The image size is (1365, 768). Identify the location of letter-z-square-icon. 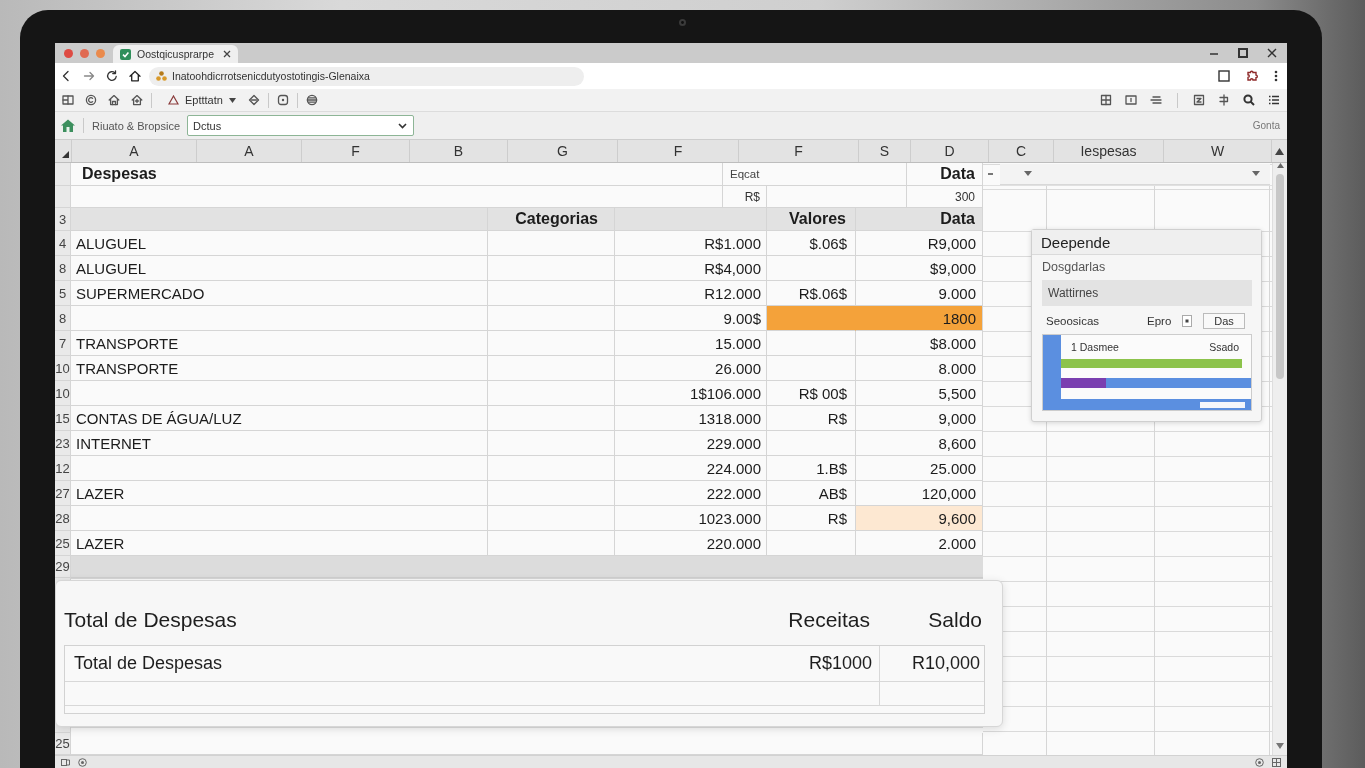
(1199, 100).